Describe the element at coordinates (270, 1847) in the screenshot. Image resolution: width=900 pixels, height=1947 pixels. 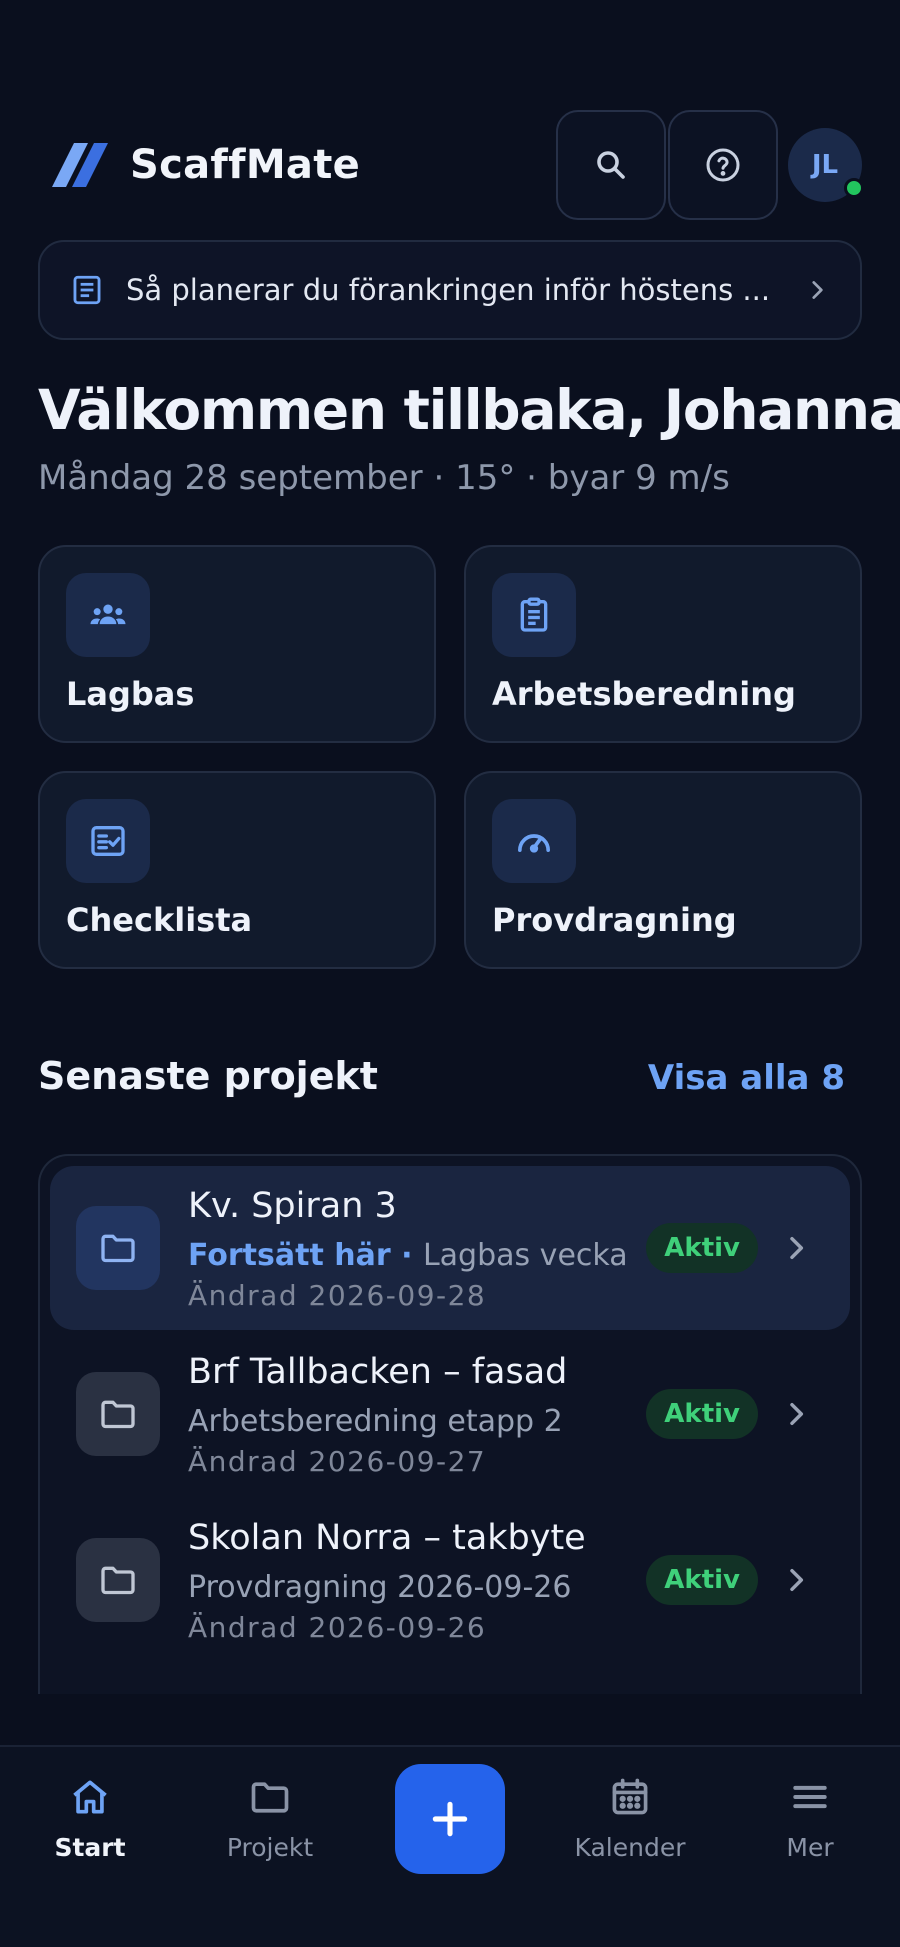
I see `tab-label: Projekt` at that location.